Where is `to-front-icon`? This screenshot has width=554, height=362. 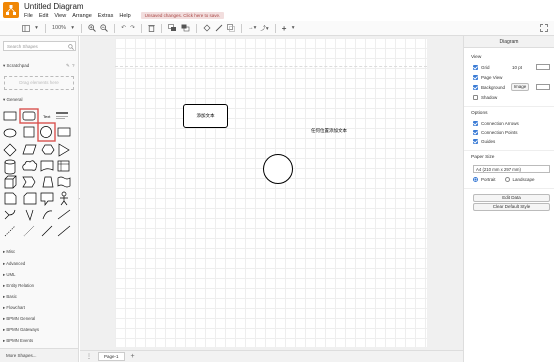 to-front-icon is located at coordinates (172, 28).